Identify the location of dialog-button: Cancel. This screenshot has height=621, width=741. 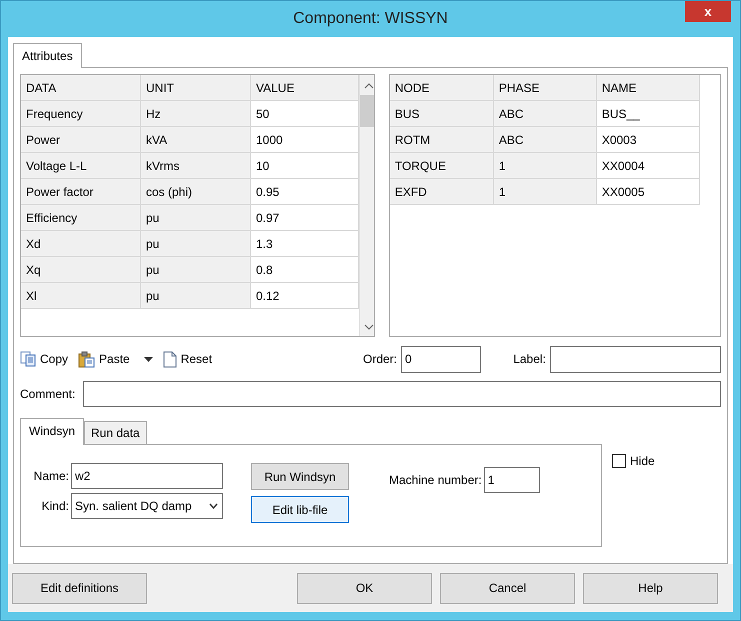
(507, 588).